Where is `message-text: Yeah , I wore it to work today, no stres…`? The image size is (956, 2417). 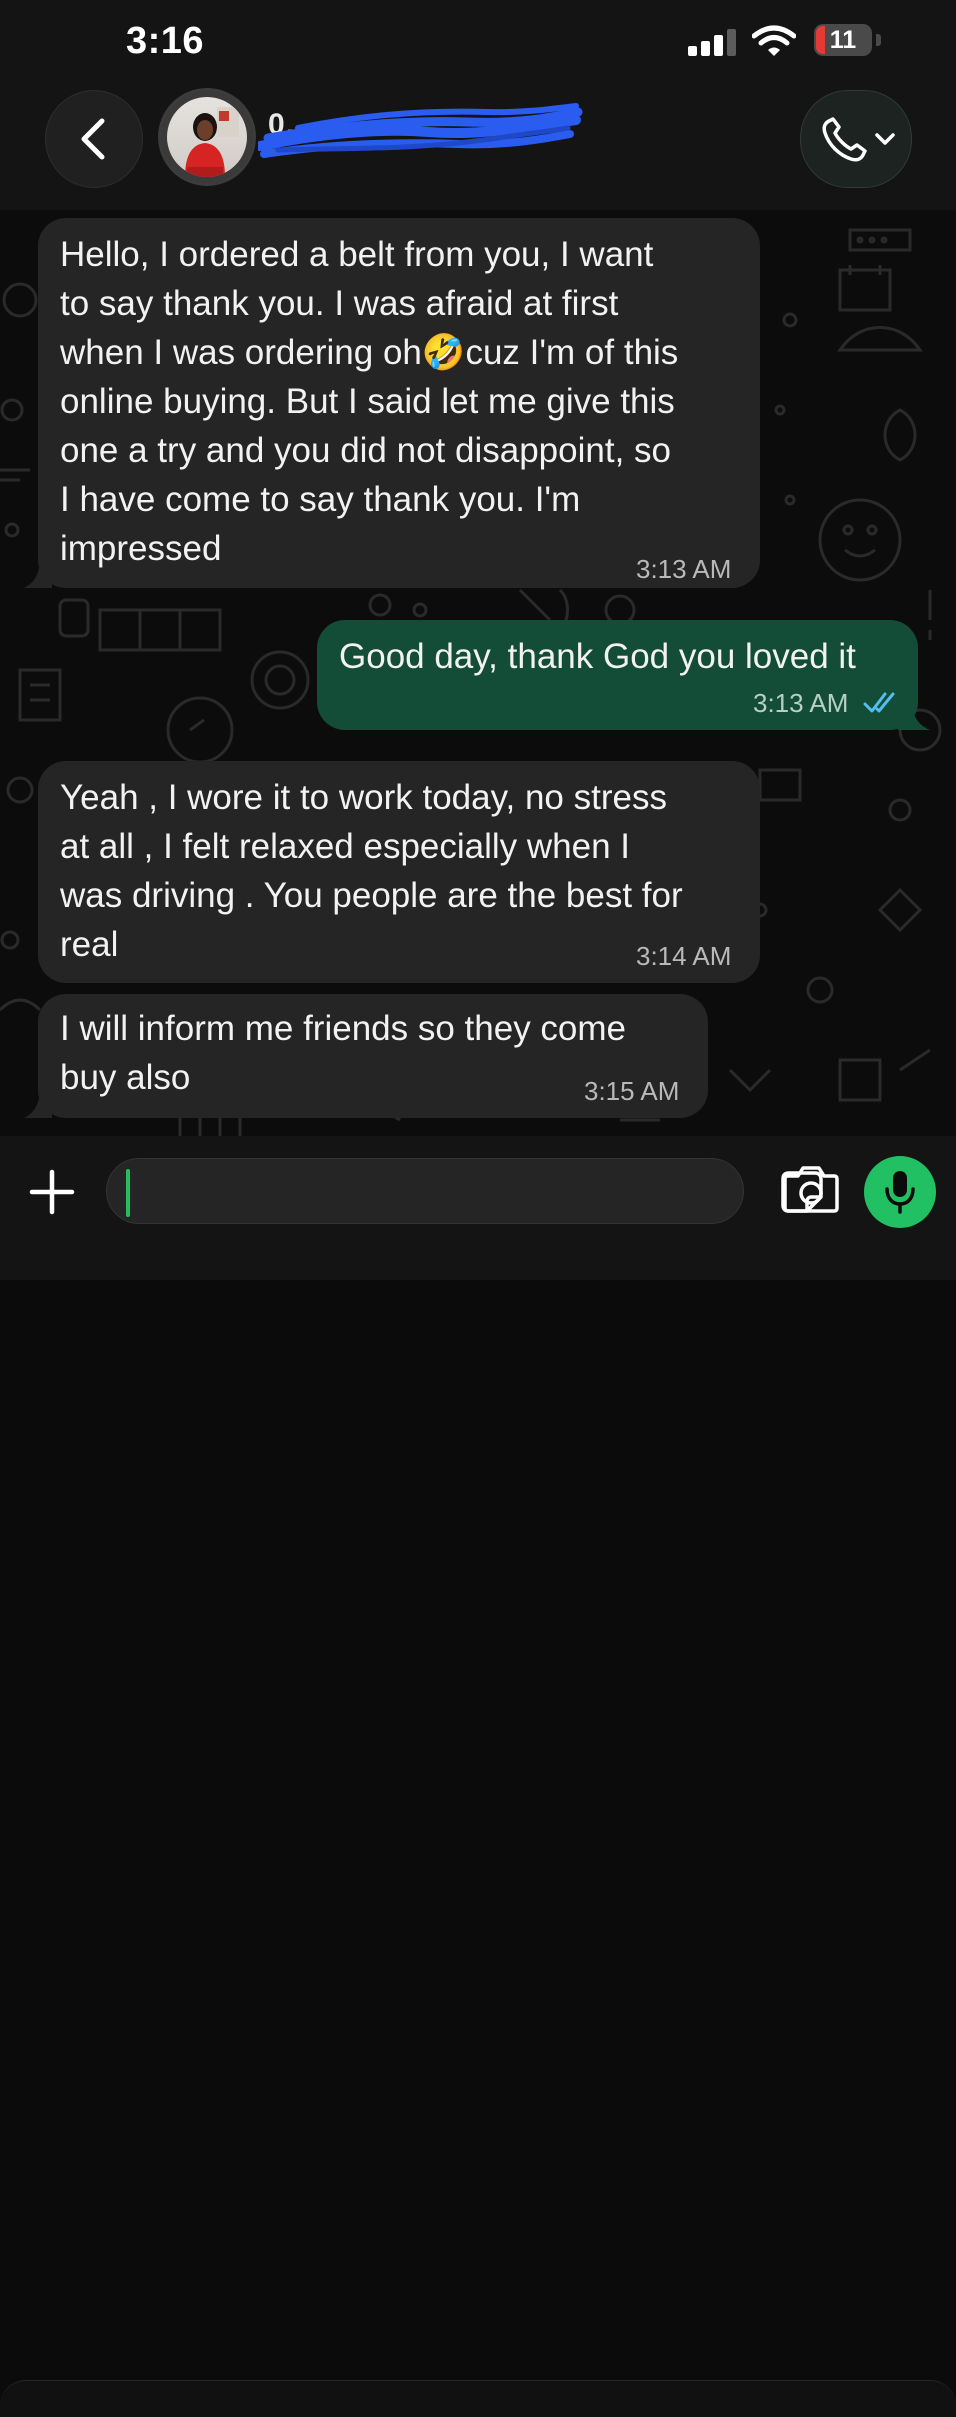 message-text: Yeah , I wore it to work today, no stres… is located at coordinates (371, 871).